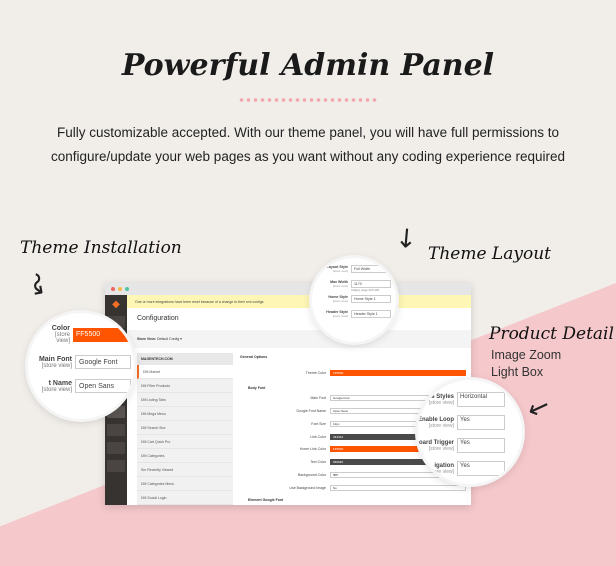 Image resolution: width=616 pixels, height=566 pixels. Describe the element at coordinates (481, 399) in the screenshot. I see `field-input: Horizontal` at that location.